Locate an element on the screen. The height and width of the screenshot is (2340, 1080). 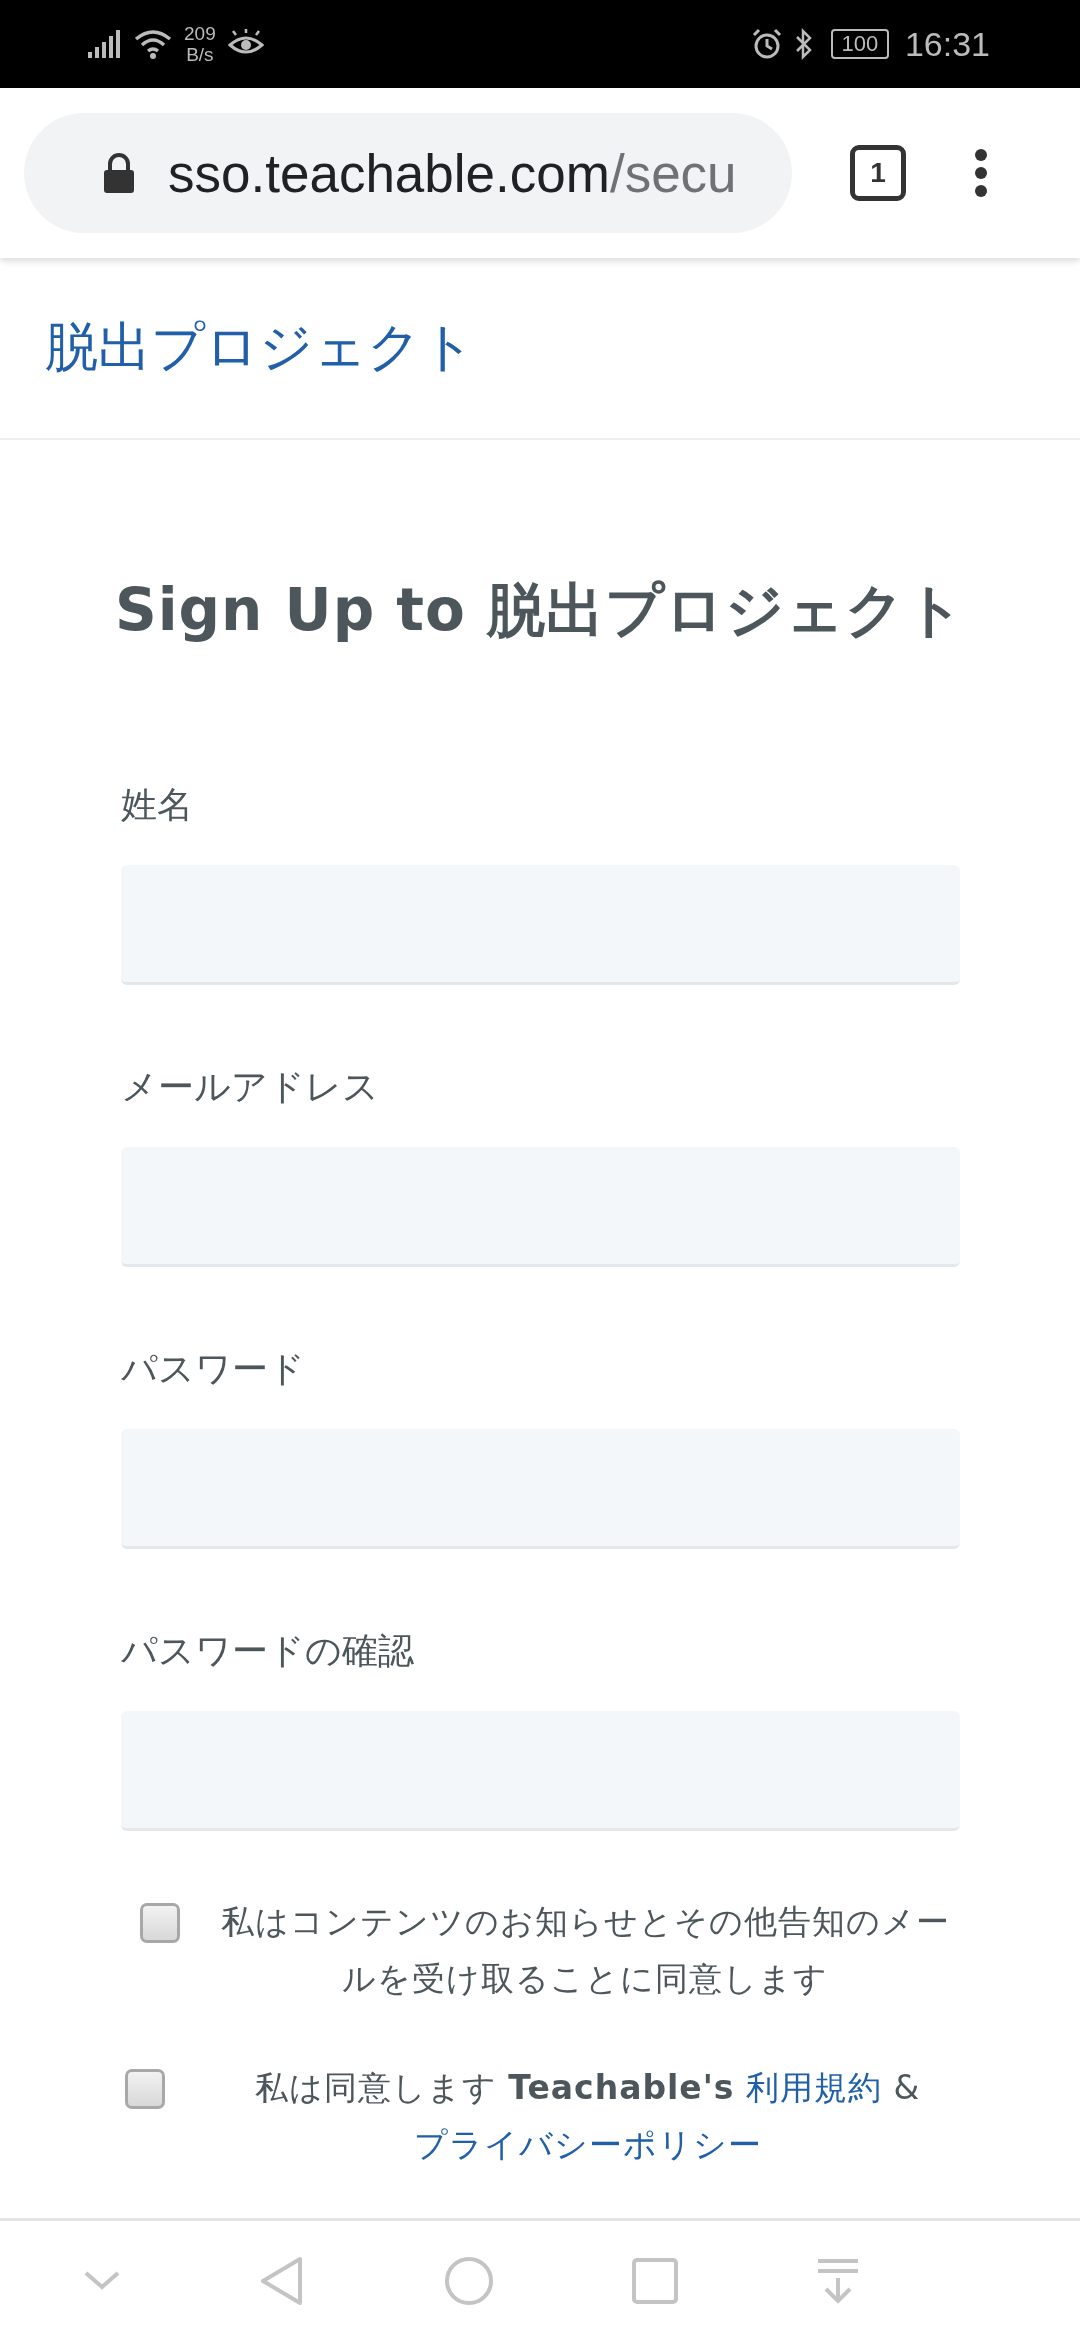
network-speed-unit: B/s is located at coordinates (200, 54).